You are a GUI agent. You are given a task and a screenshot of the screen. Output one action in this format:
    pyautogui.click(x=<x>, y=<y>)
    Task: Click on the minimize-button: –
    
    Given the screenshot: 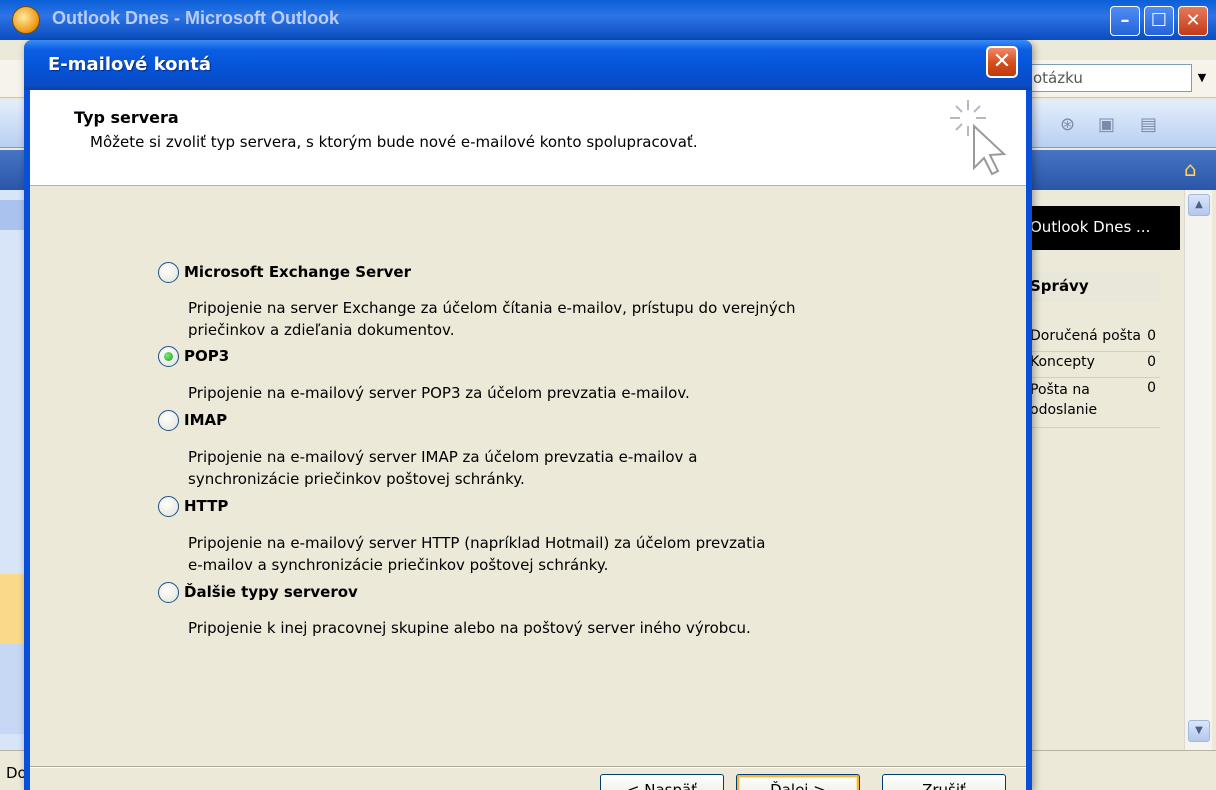 What is the action you would take?
    pyautogui.click(x=1125, y=21)
    